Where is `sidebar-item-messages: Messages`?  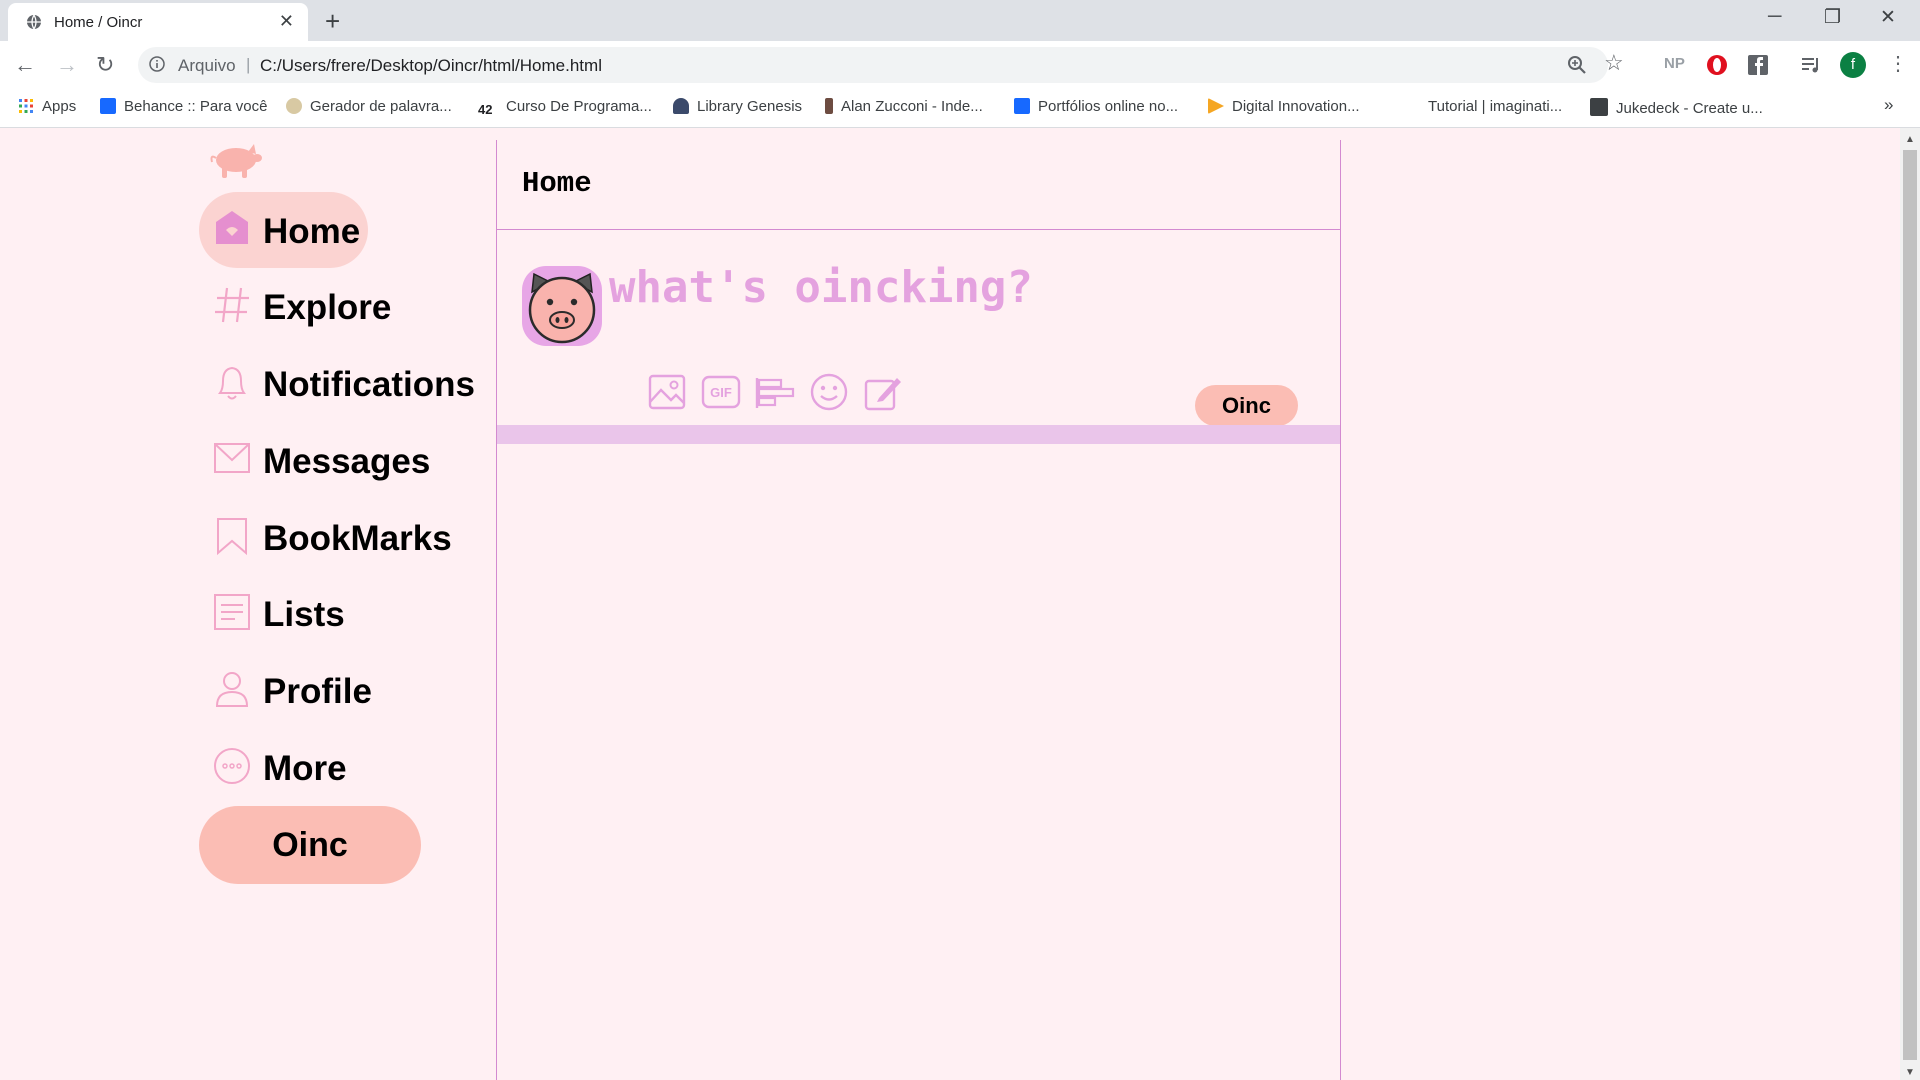 sidebar-item-messages: Messages is located at coordinates (319, 460).